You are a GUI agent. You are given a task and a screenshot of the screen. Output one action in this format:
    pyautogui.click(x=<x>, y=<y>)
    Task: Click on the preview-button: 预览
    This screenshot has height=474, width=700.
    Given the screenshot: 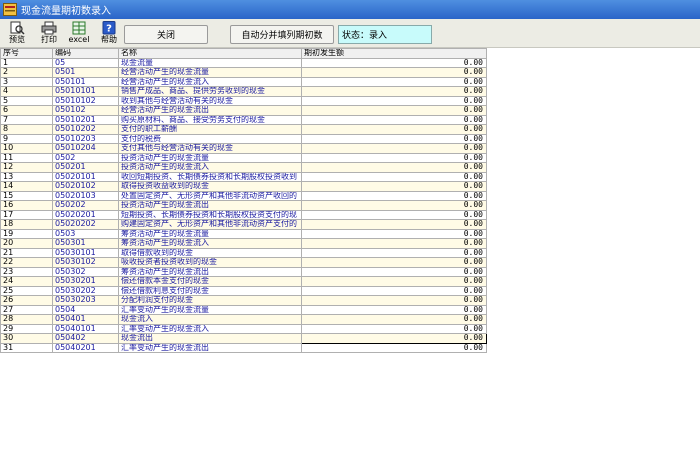 What is the action you would take?
    pyautogui.click(x=17, y=34)
    